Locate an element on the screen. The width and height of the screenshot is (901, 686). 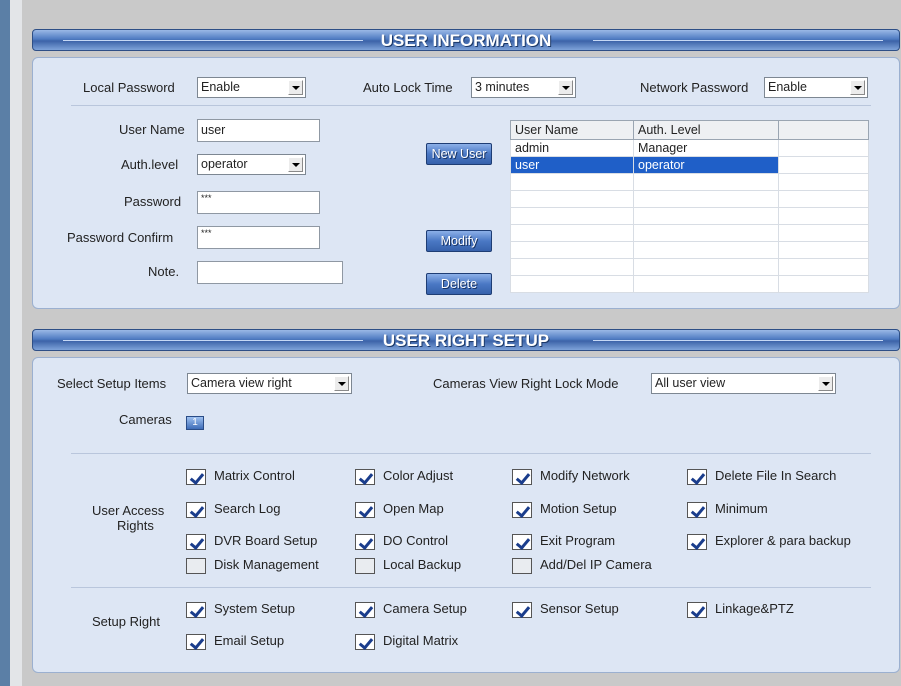
network-password-select: Enable is located at coordinates (816, 87).